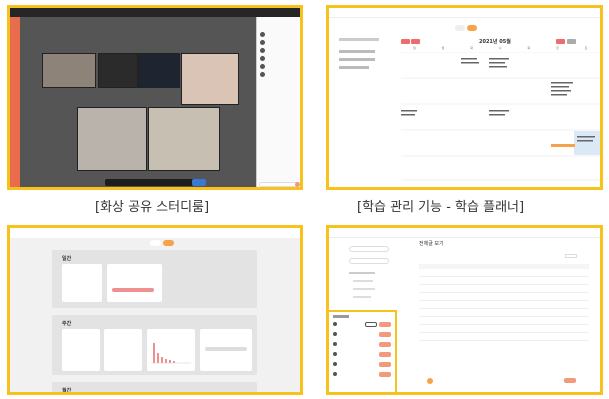 The image size is (609, 399). What do you see at coordinates (150, 182) in the screenshot?
I see `recording-notice` at bounding box center [150, 182].